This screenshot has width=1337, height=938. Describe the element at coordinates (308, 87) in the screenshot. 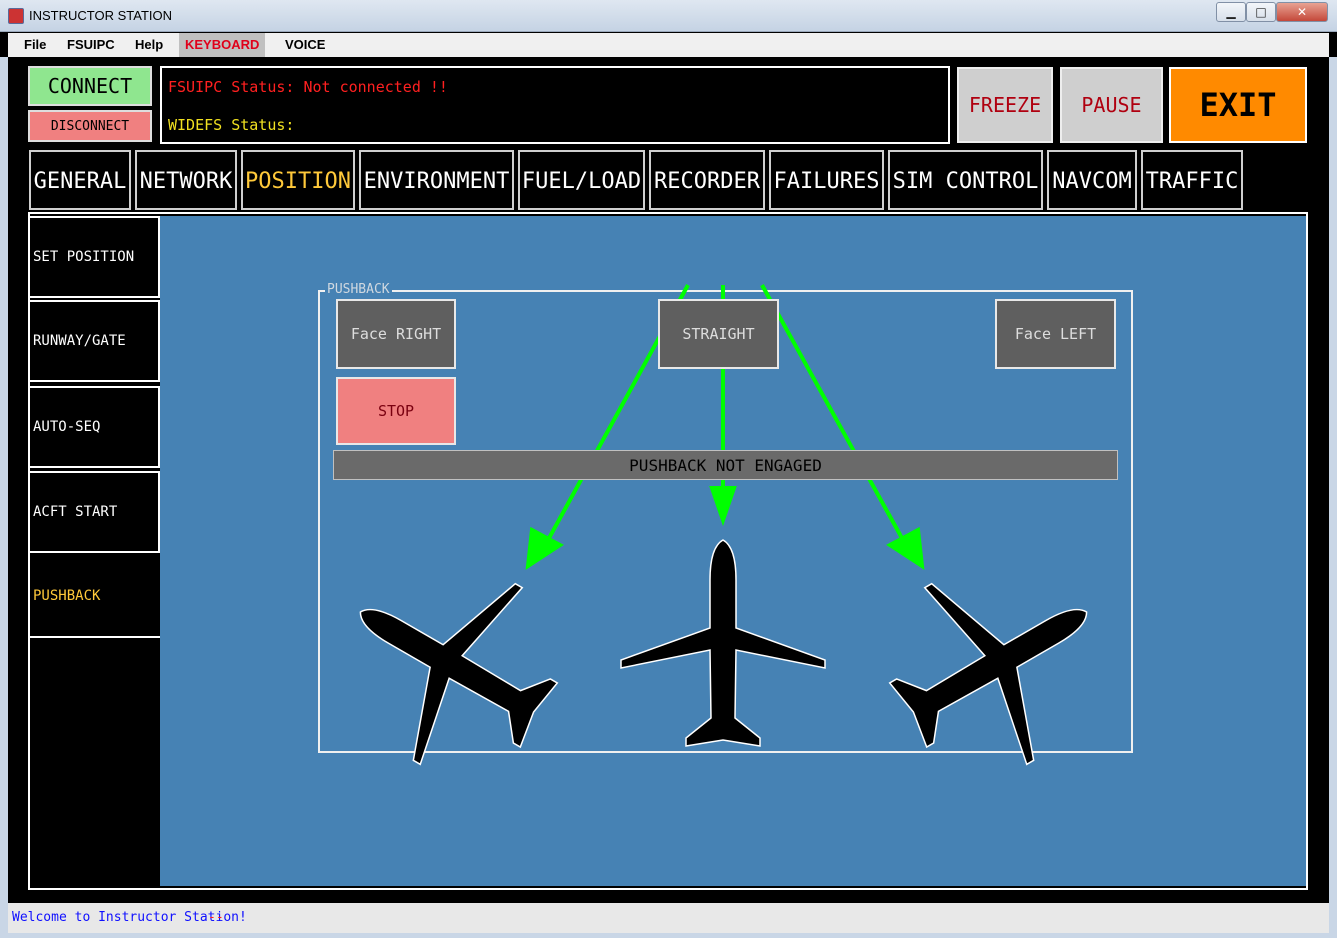

I see `fsuipc-status: FSUIPC Status: Not connected !!` at that location.